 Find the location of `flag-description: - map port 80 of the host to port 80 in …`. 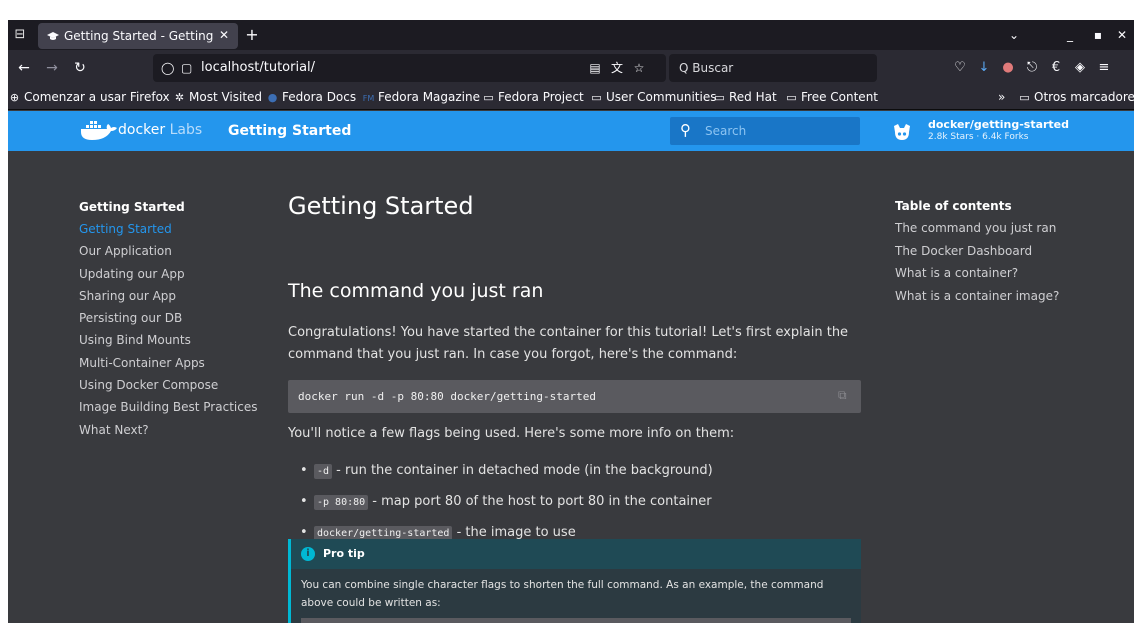

flag-description: - map port 80 of the host to port 80 in … is located at coordinates (540, 501).